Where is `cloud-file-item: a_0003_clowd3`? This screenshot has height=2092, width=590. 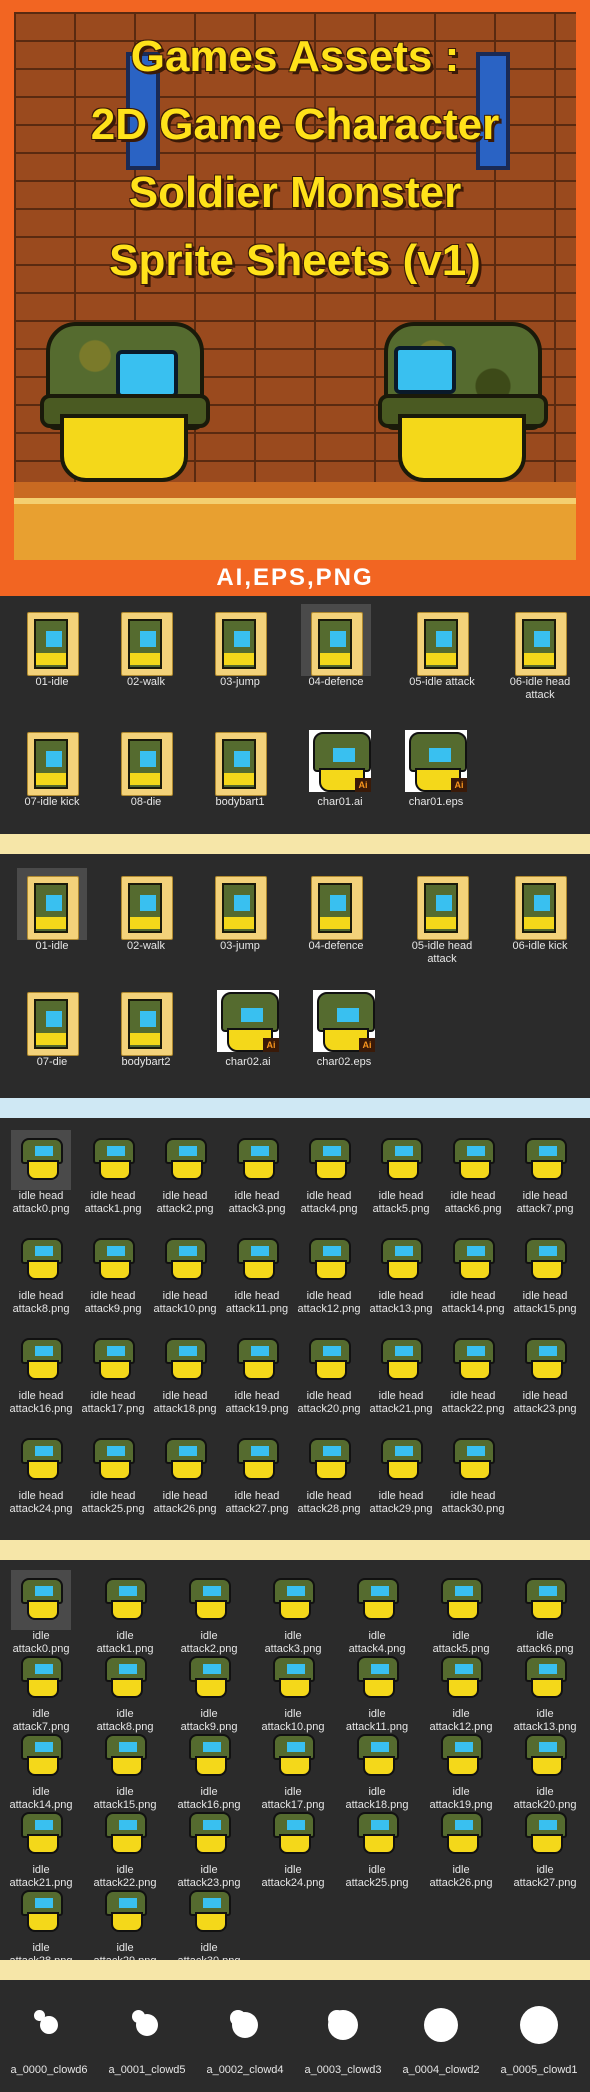
cloud-file-item: a_0003_clowd3 is located at coordinates (343, 2031).